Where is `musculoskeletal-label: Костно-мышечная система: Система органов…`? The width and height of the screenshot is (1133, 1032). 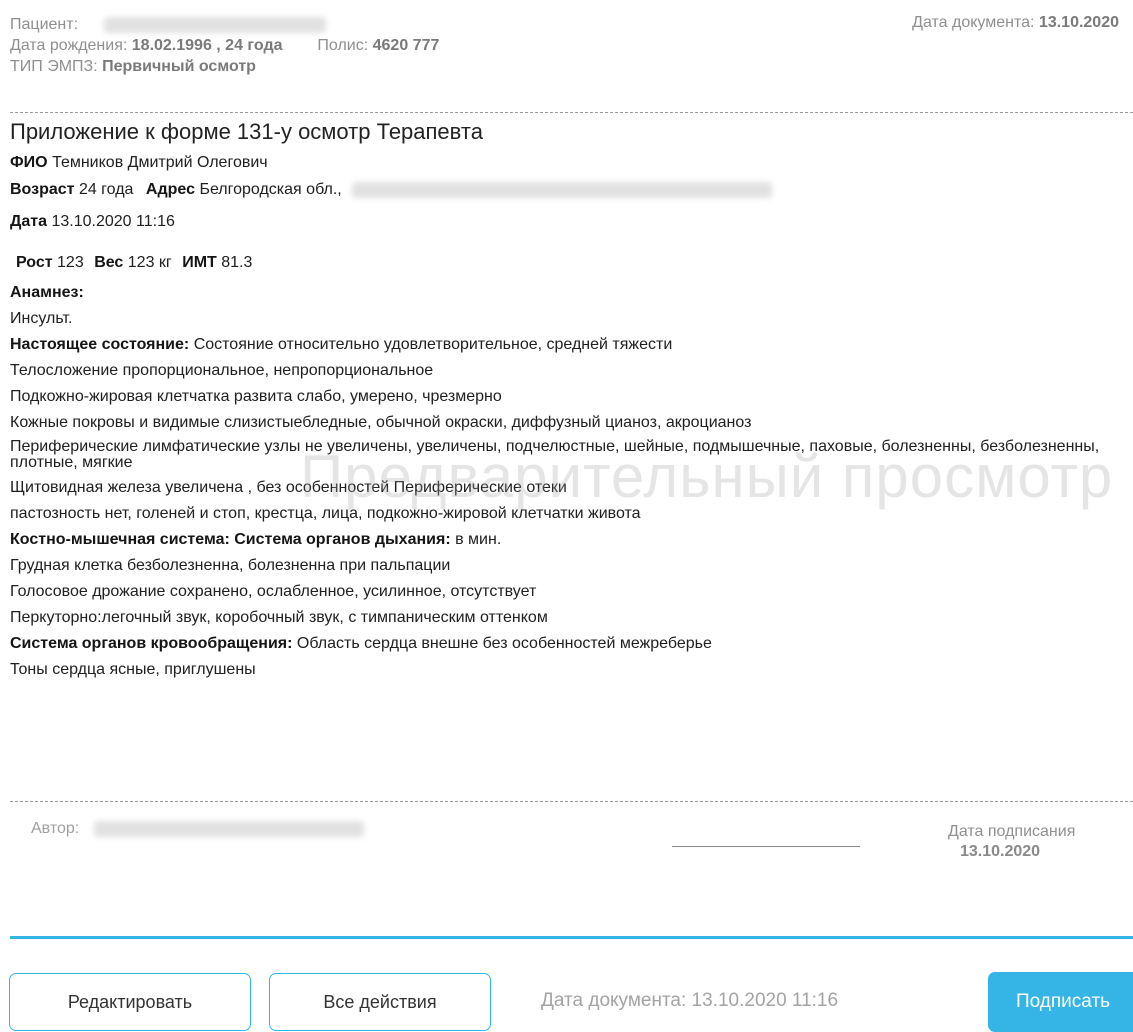
musculoskeletal-label: Костно-мышечная система: Система органов… is located at coordinates (230, 539).